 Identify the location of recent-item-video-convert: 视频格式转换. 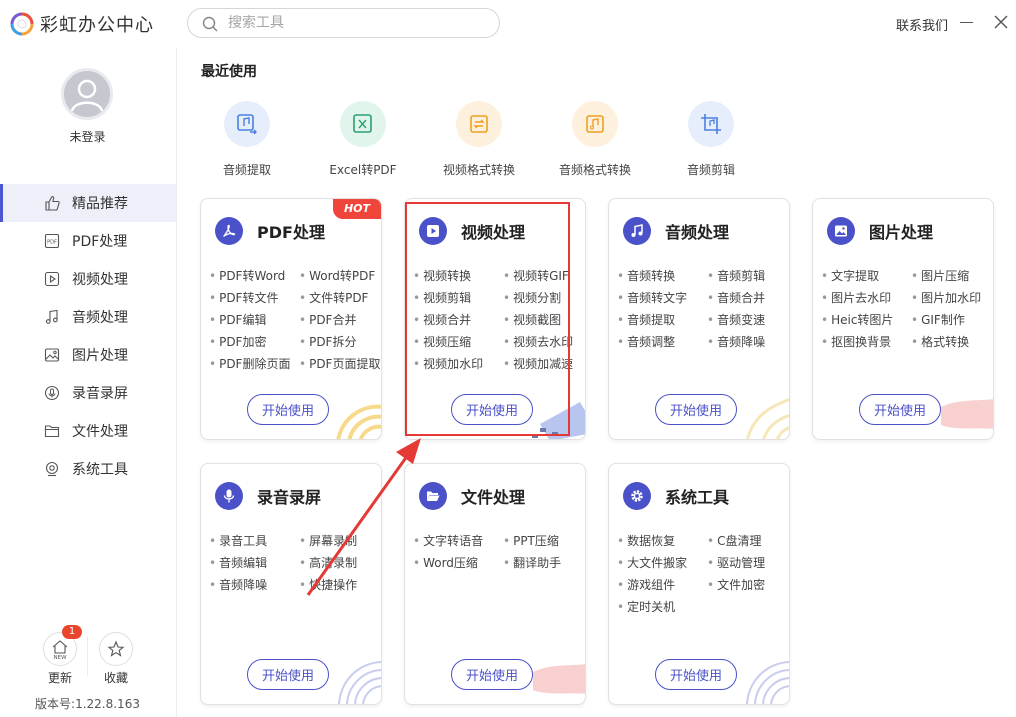
(479, 139).